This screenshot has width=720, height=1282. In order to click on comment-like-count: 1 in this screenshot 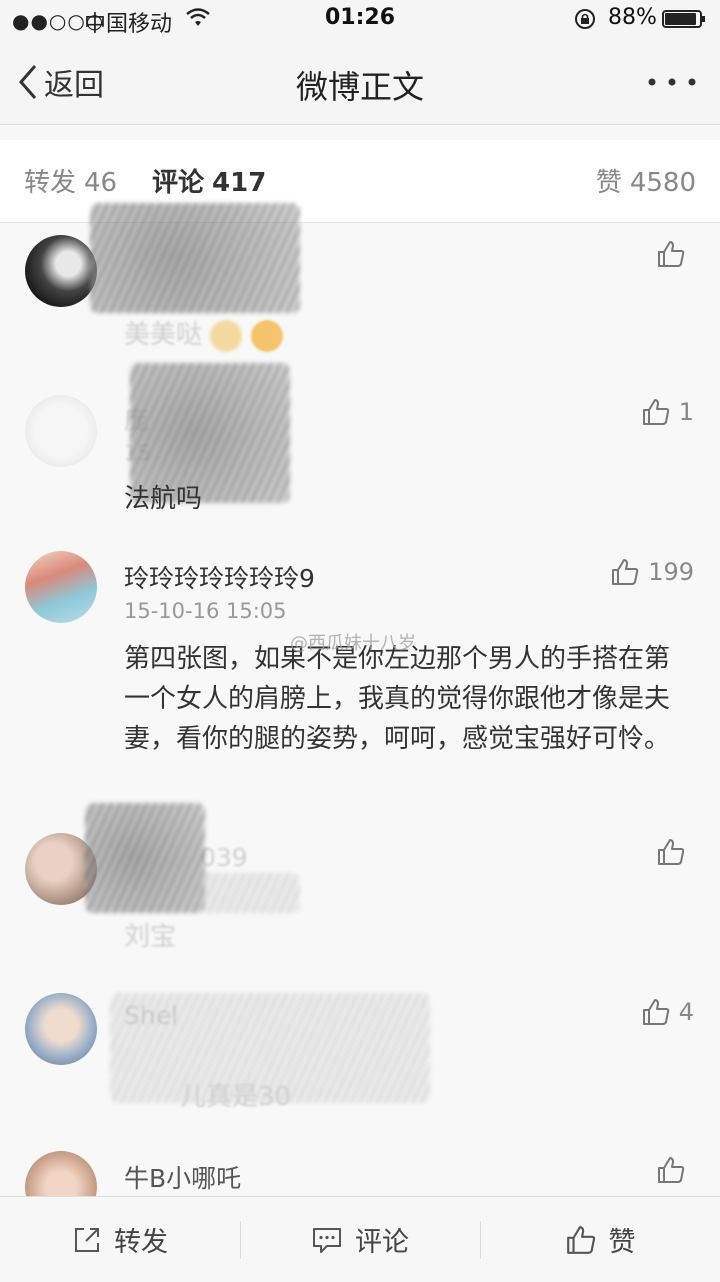, I will do `click(686, 412)`.